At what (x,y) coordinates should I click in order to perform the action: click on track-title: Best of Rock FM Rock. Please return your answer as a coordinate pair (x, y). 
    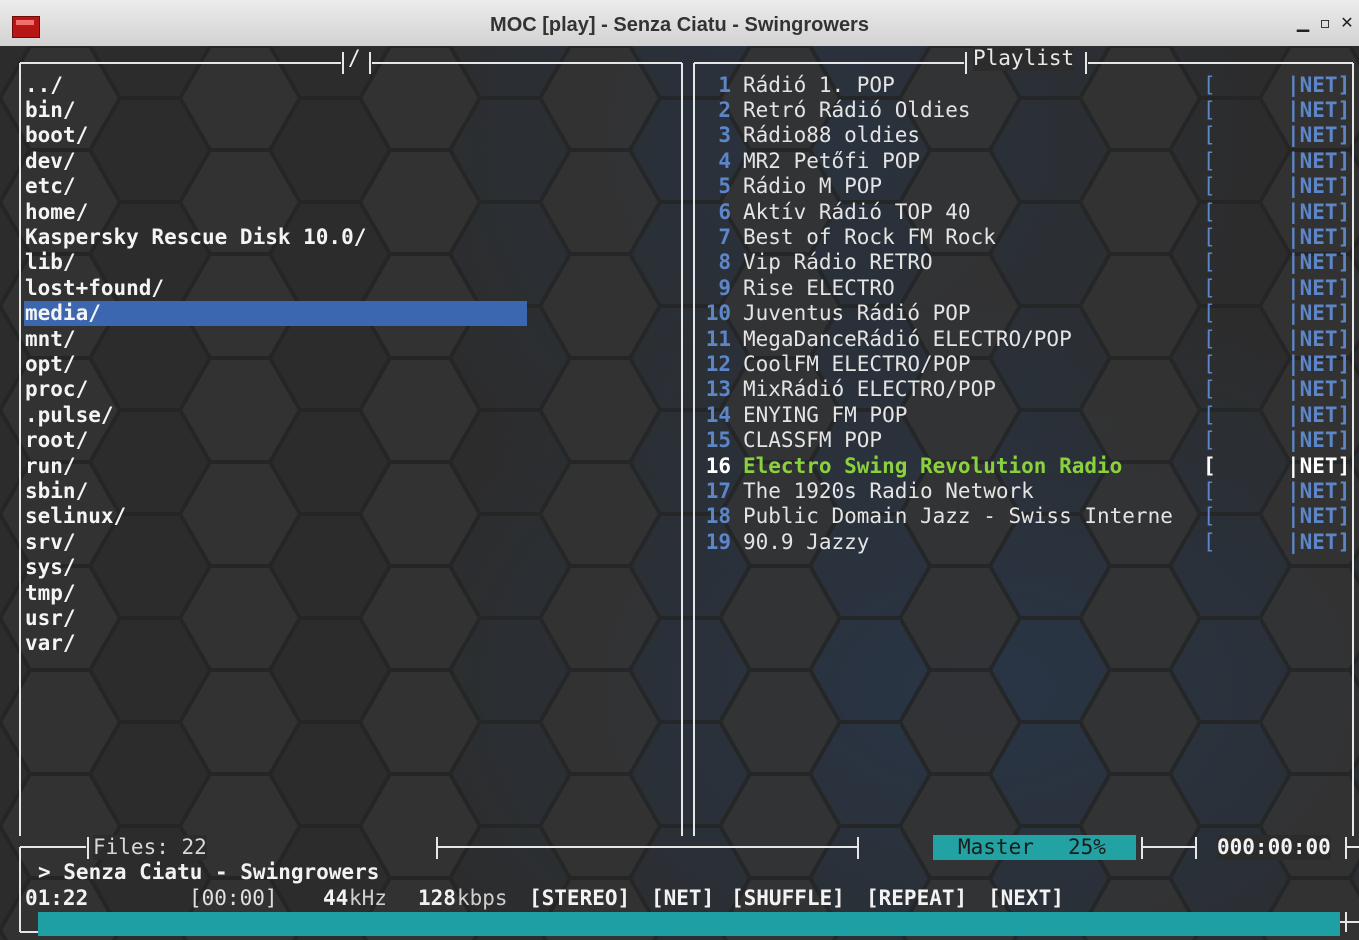
    Looking at the image, I should click on (869, 237).